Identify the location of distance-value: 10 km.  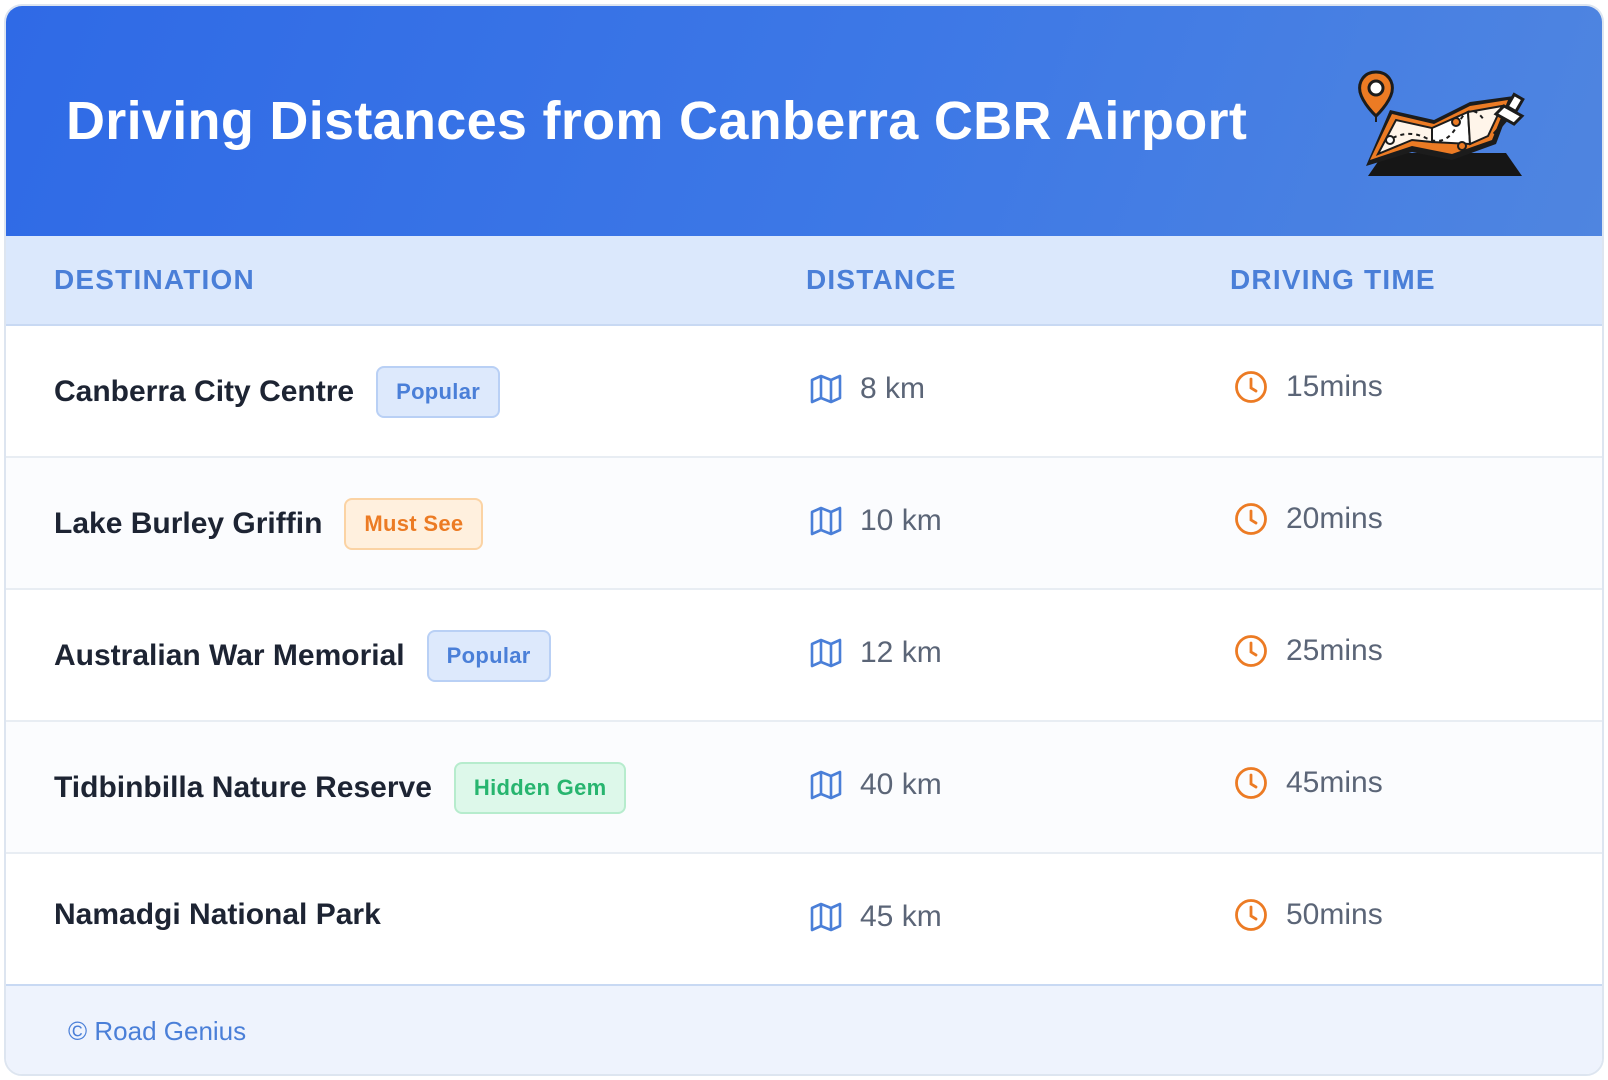
(901, 520).